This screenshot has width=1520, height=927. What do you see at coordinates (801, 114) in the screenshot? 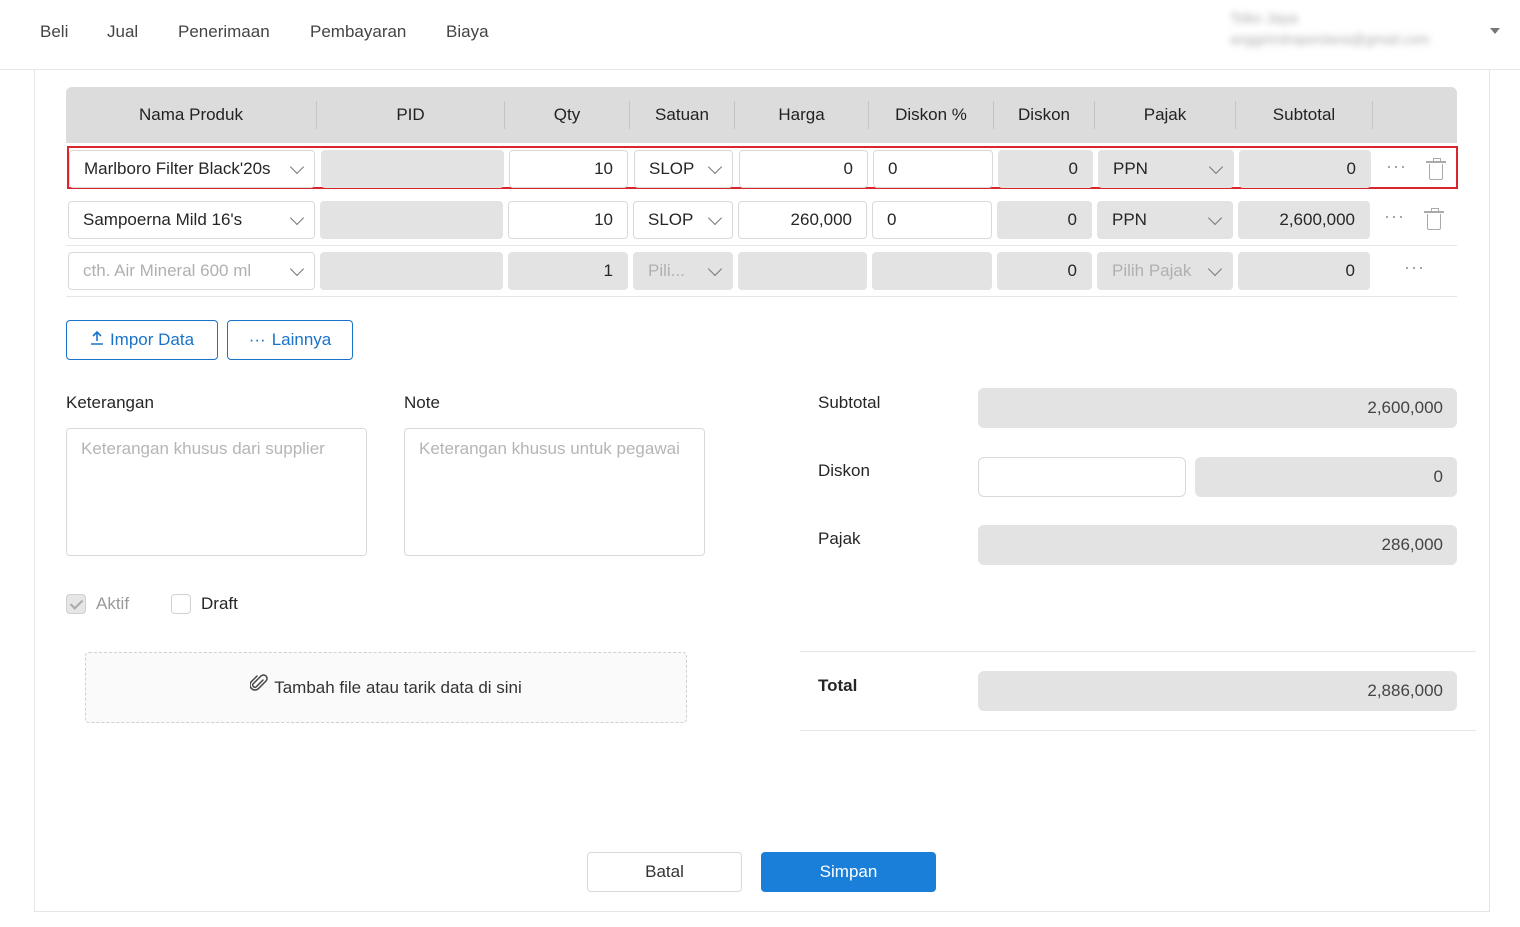
I see `column-header-harga: Harga` at bounding box center [801, 114].